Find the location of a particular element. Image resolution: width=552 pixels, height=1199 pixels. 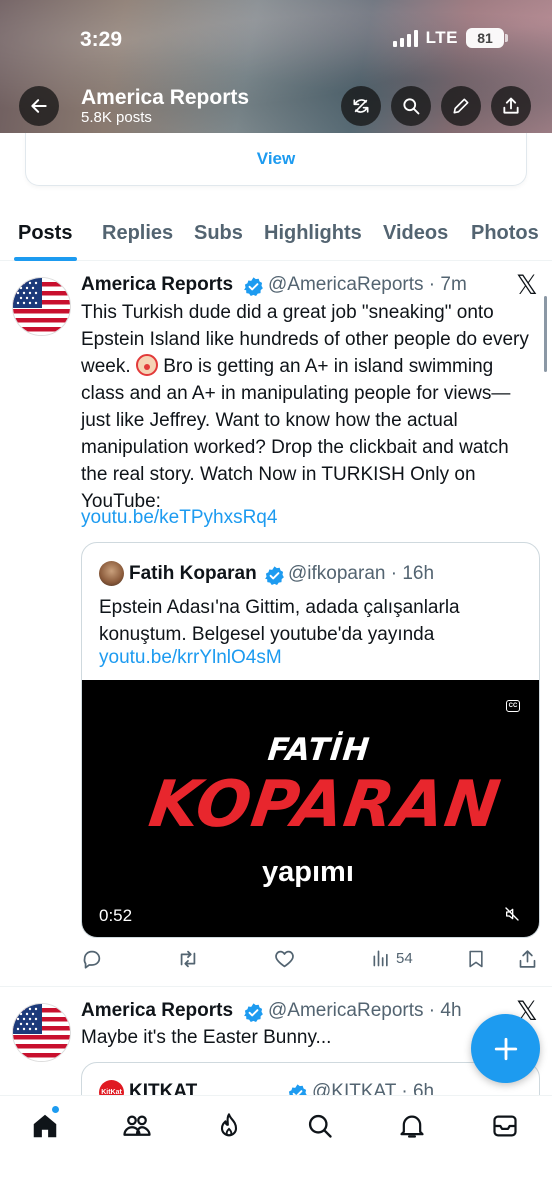

plus-icon is located at coordinates (505, 1048).